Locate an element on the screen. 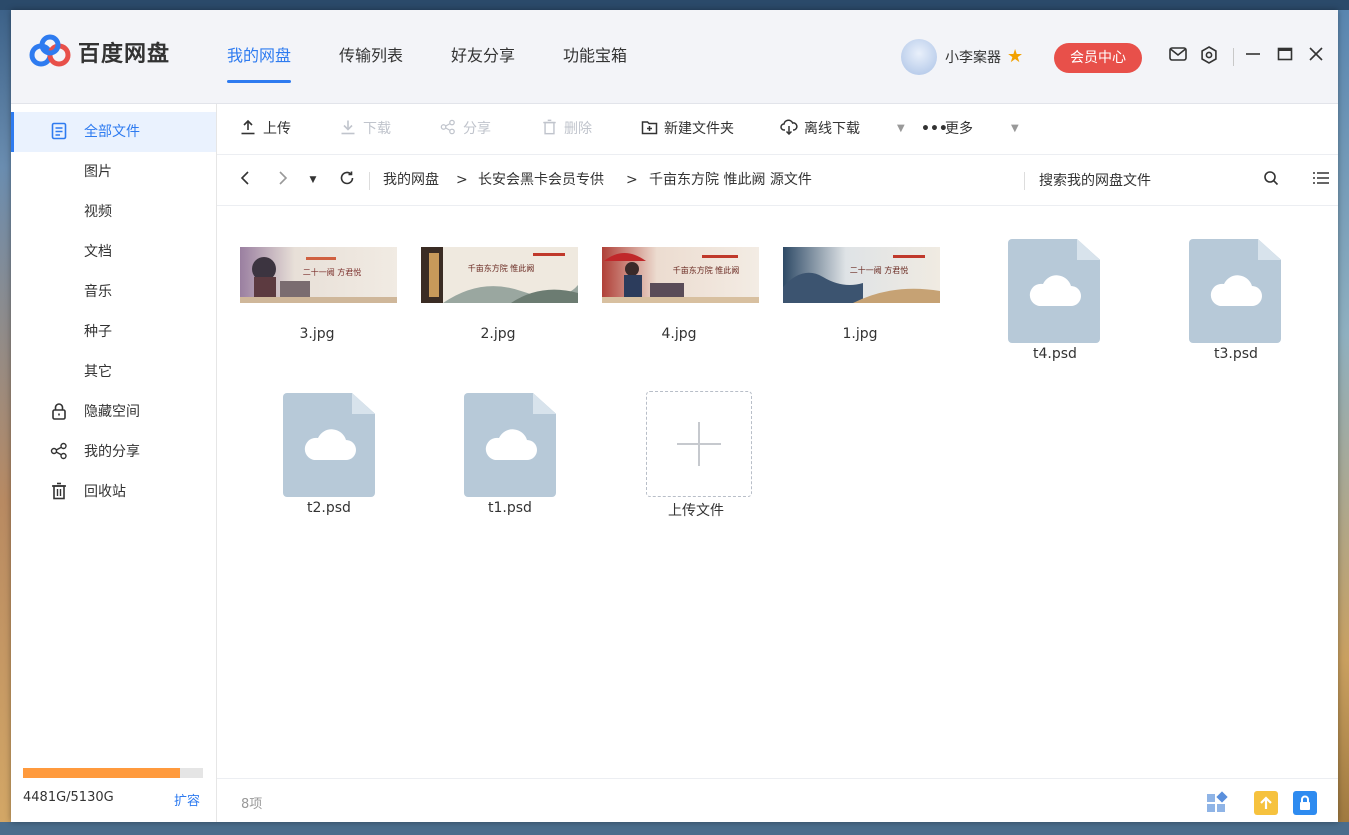  vip-crown-icon: ★ is located at coordinates (1015, 56).